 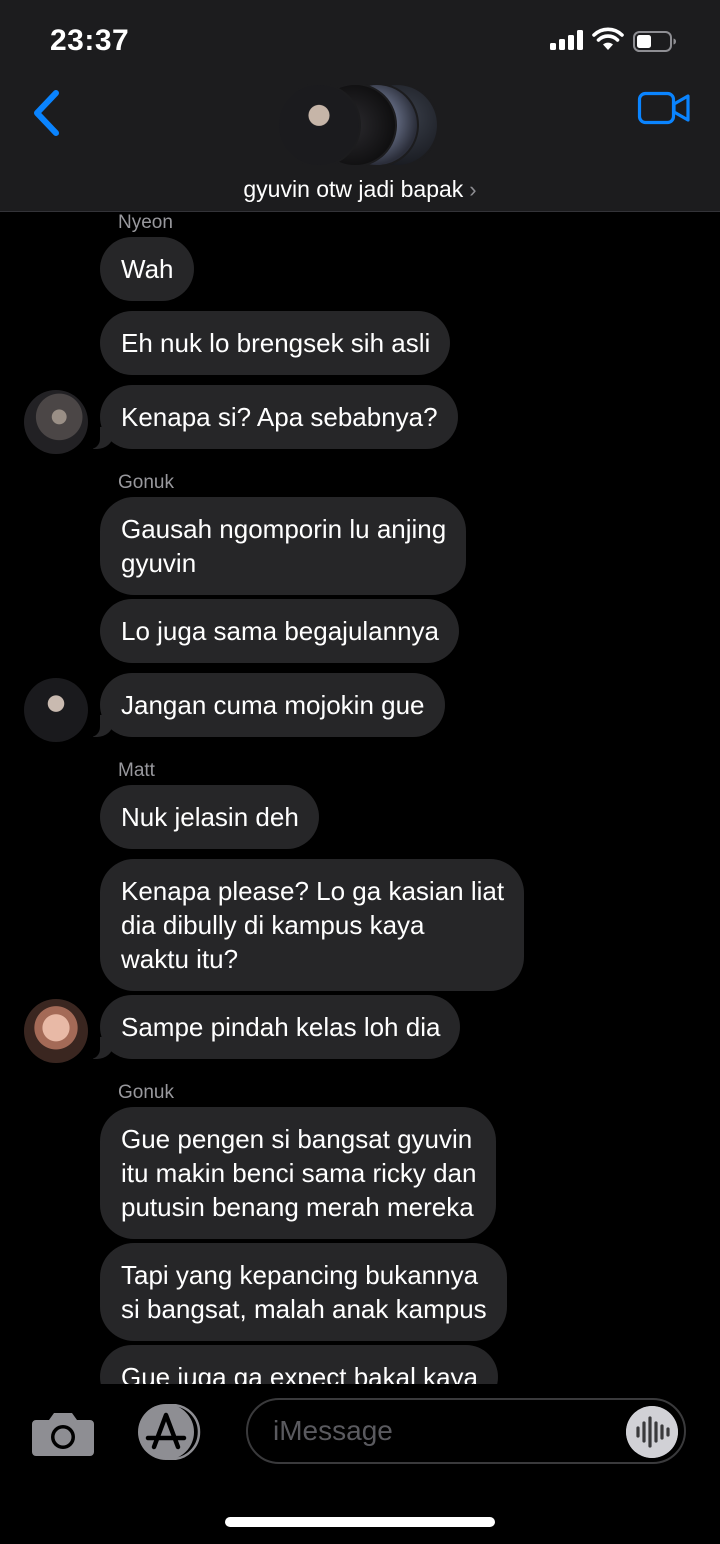 What do you see at coordinates (90, 40) in the screenshot?
I see `status-time: 23:37` at bounding box center [90, 40].